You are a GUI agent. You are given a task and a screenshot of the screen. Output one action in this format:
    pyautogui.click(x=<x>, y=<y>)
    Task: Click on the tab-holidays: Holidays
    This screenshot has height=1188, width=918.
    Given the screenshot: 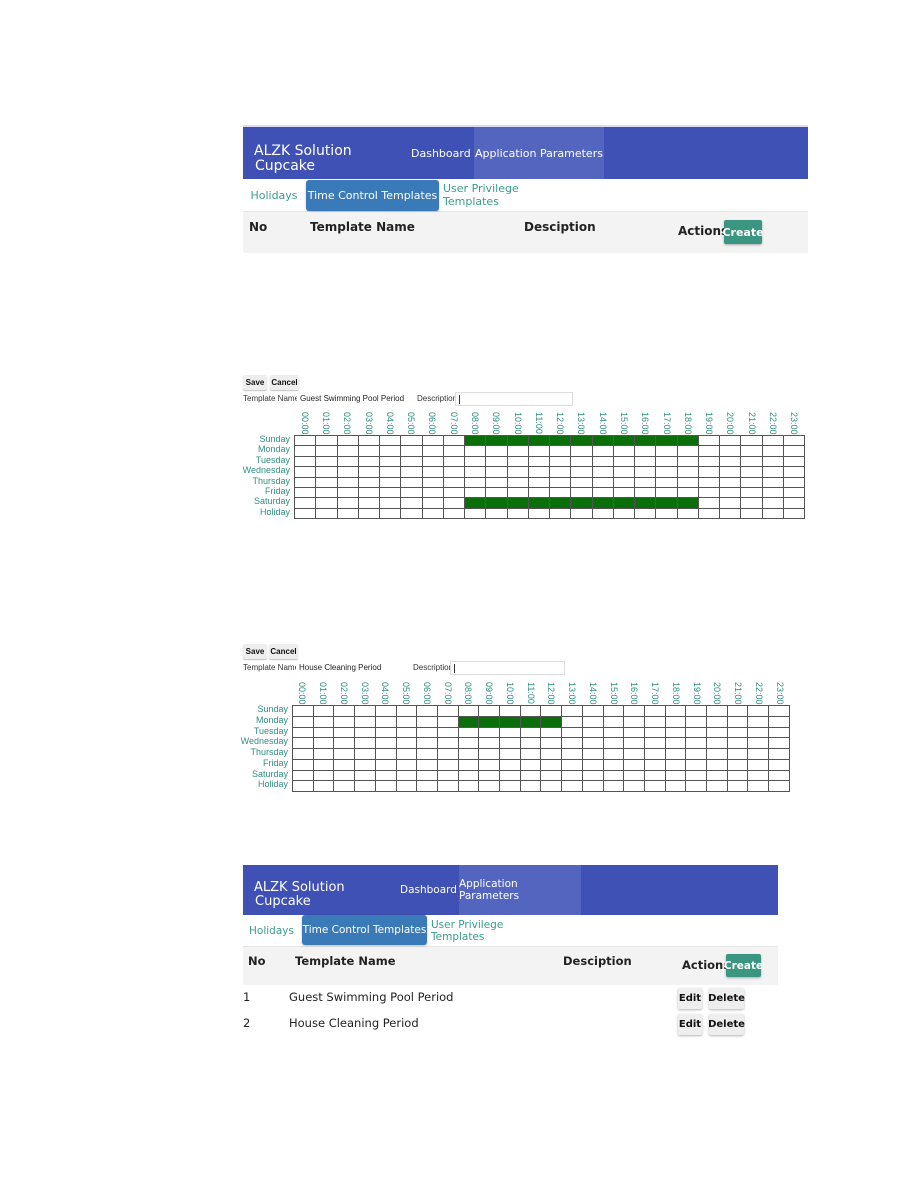 What is the action you would take?
    pyautogui.click(x=274, y=195)
    